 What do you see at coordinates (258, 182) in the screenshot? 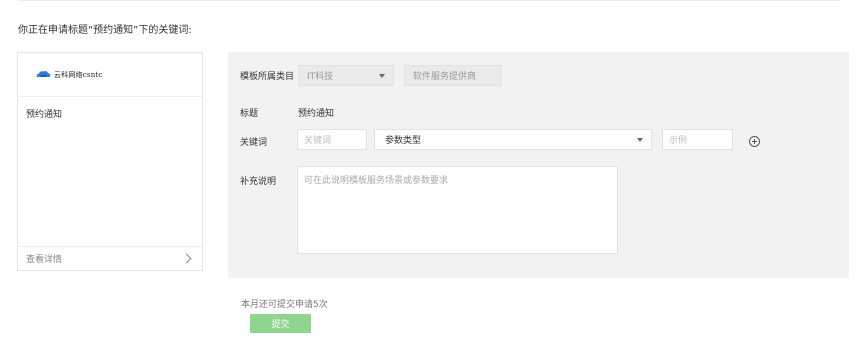
I see `supplement-label: 补充说明` at bounding box center [258, 182].